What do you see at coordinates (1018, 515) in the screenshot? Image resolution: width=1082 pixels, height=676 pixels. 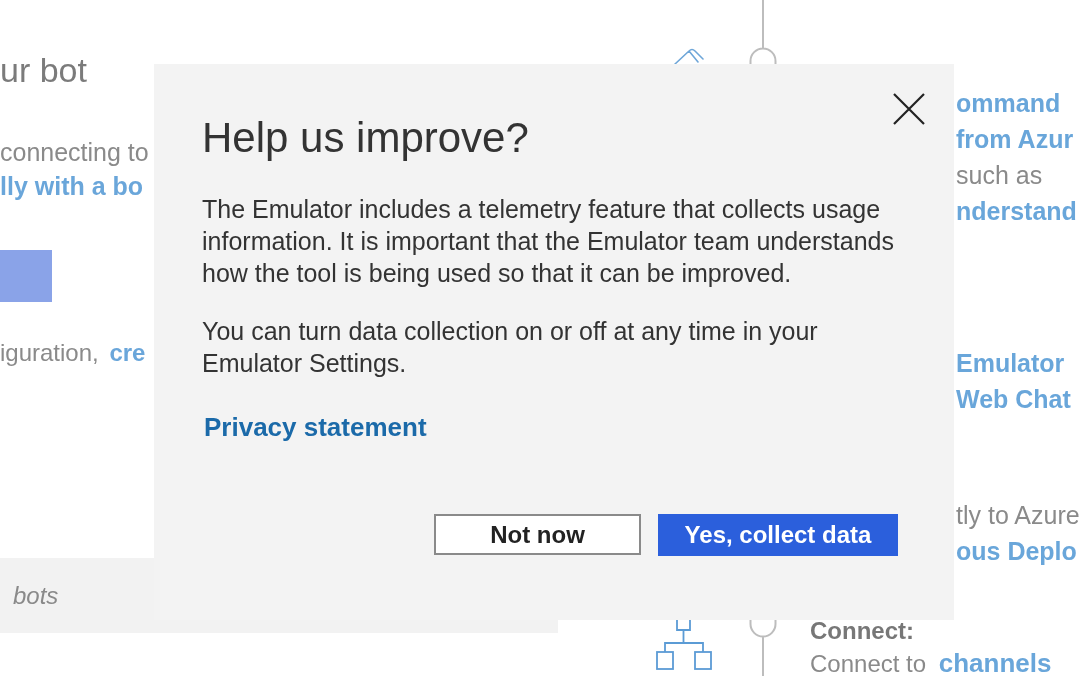 I see `body-text: tly to Azure` at bounding box center [1018, 515].